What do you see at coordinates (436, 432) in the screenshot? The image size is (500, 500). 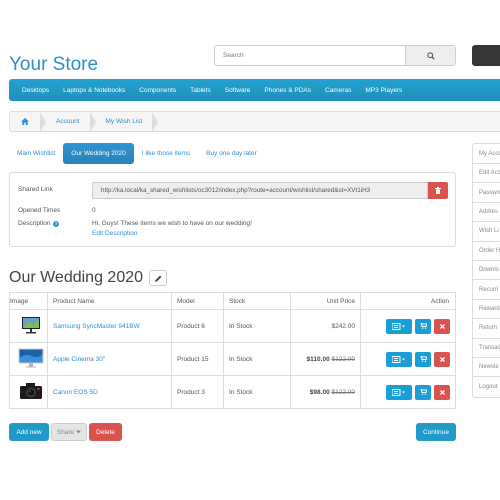 I see `continue-button: Continue` at bounding box center [436, 432].